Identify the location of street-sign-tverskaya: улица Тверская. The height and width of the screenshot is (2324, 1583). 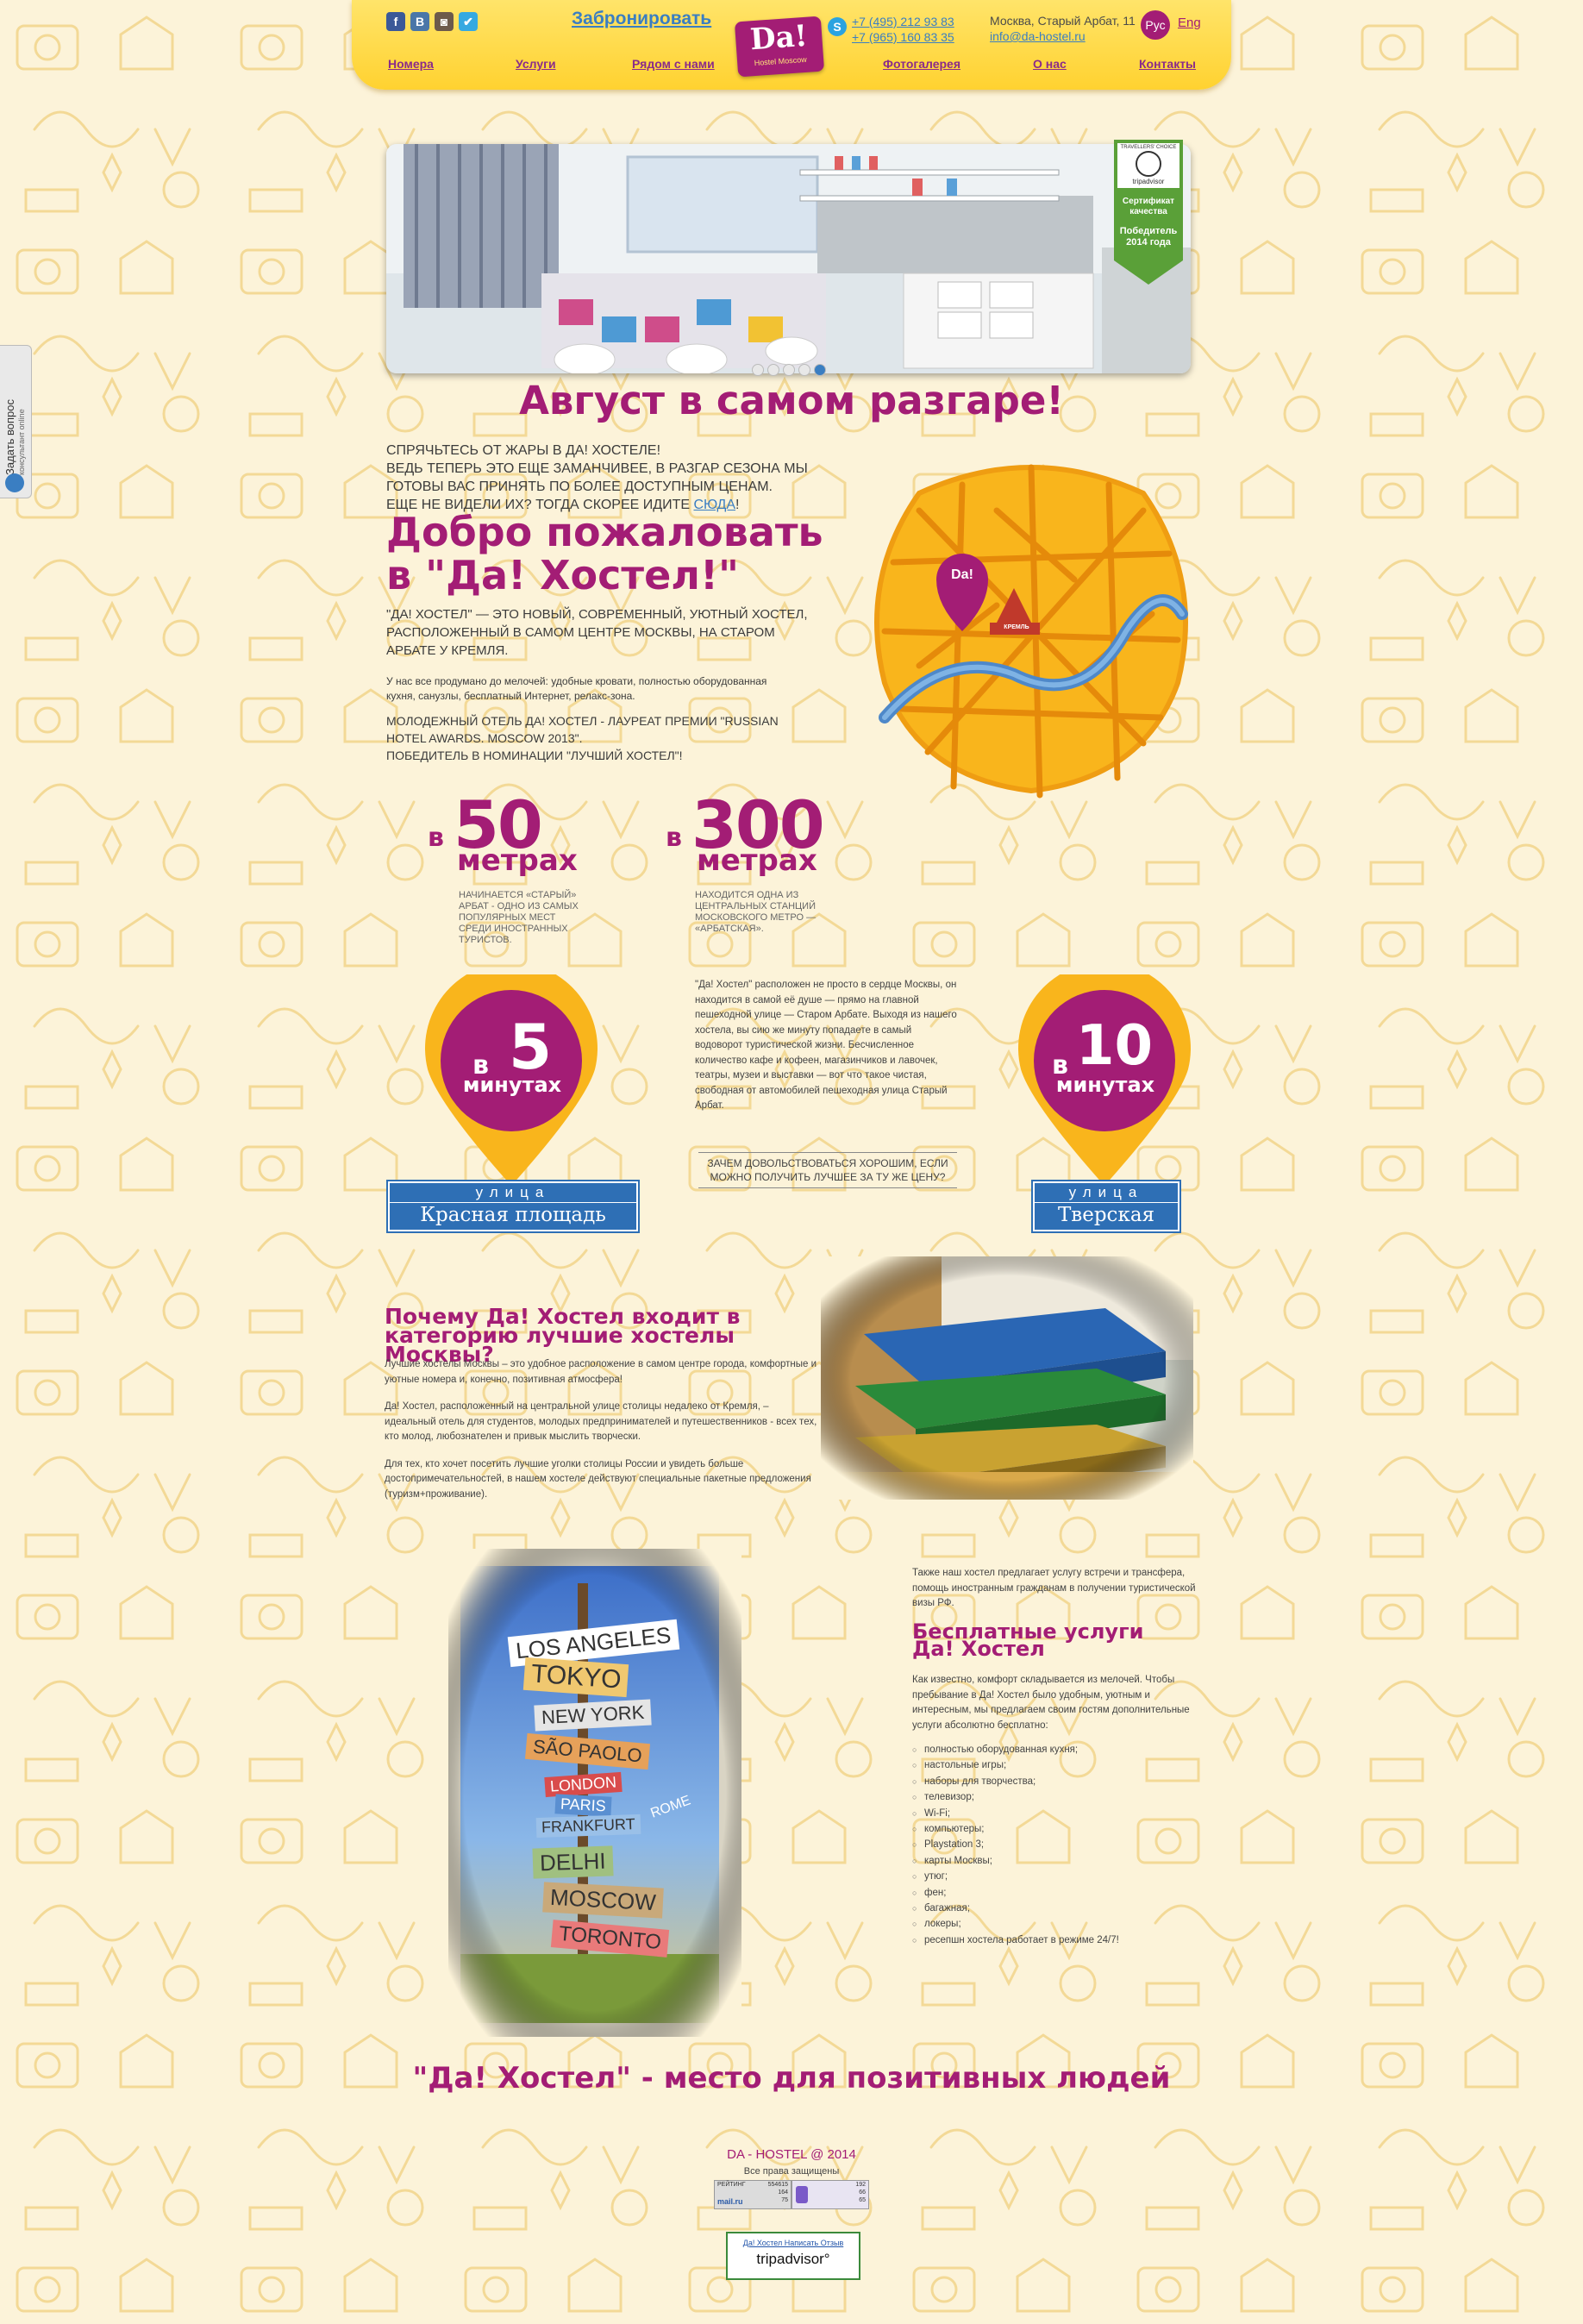
(1106, 1206).